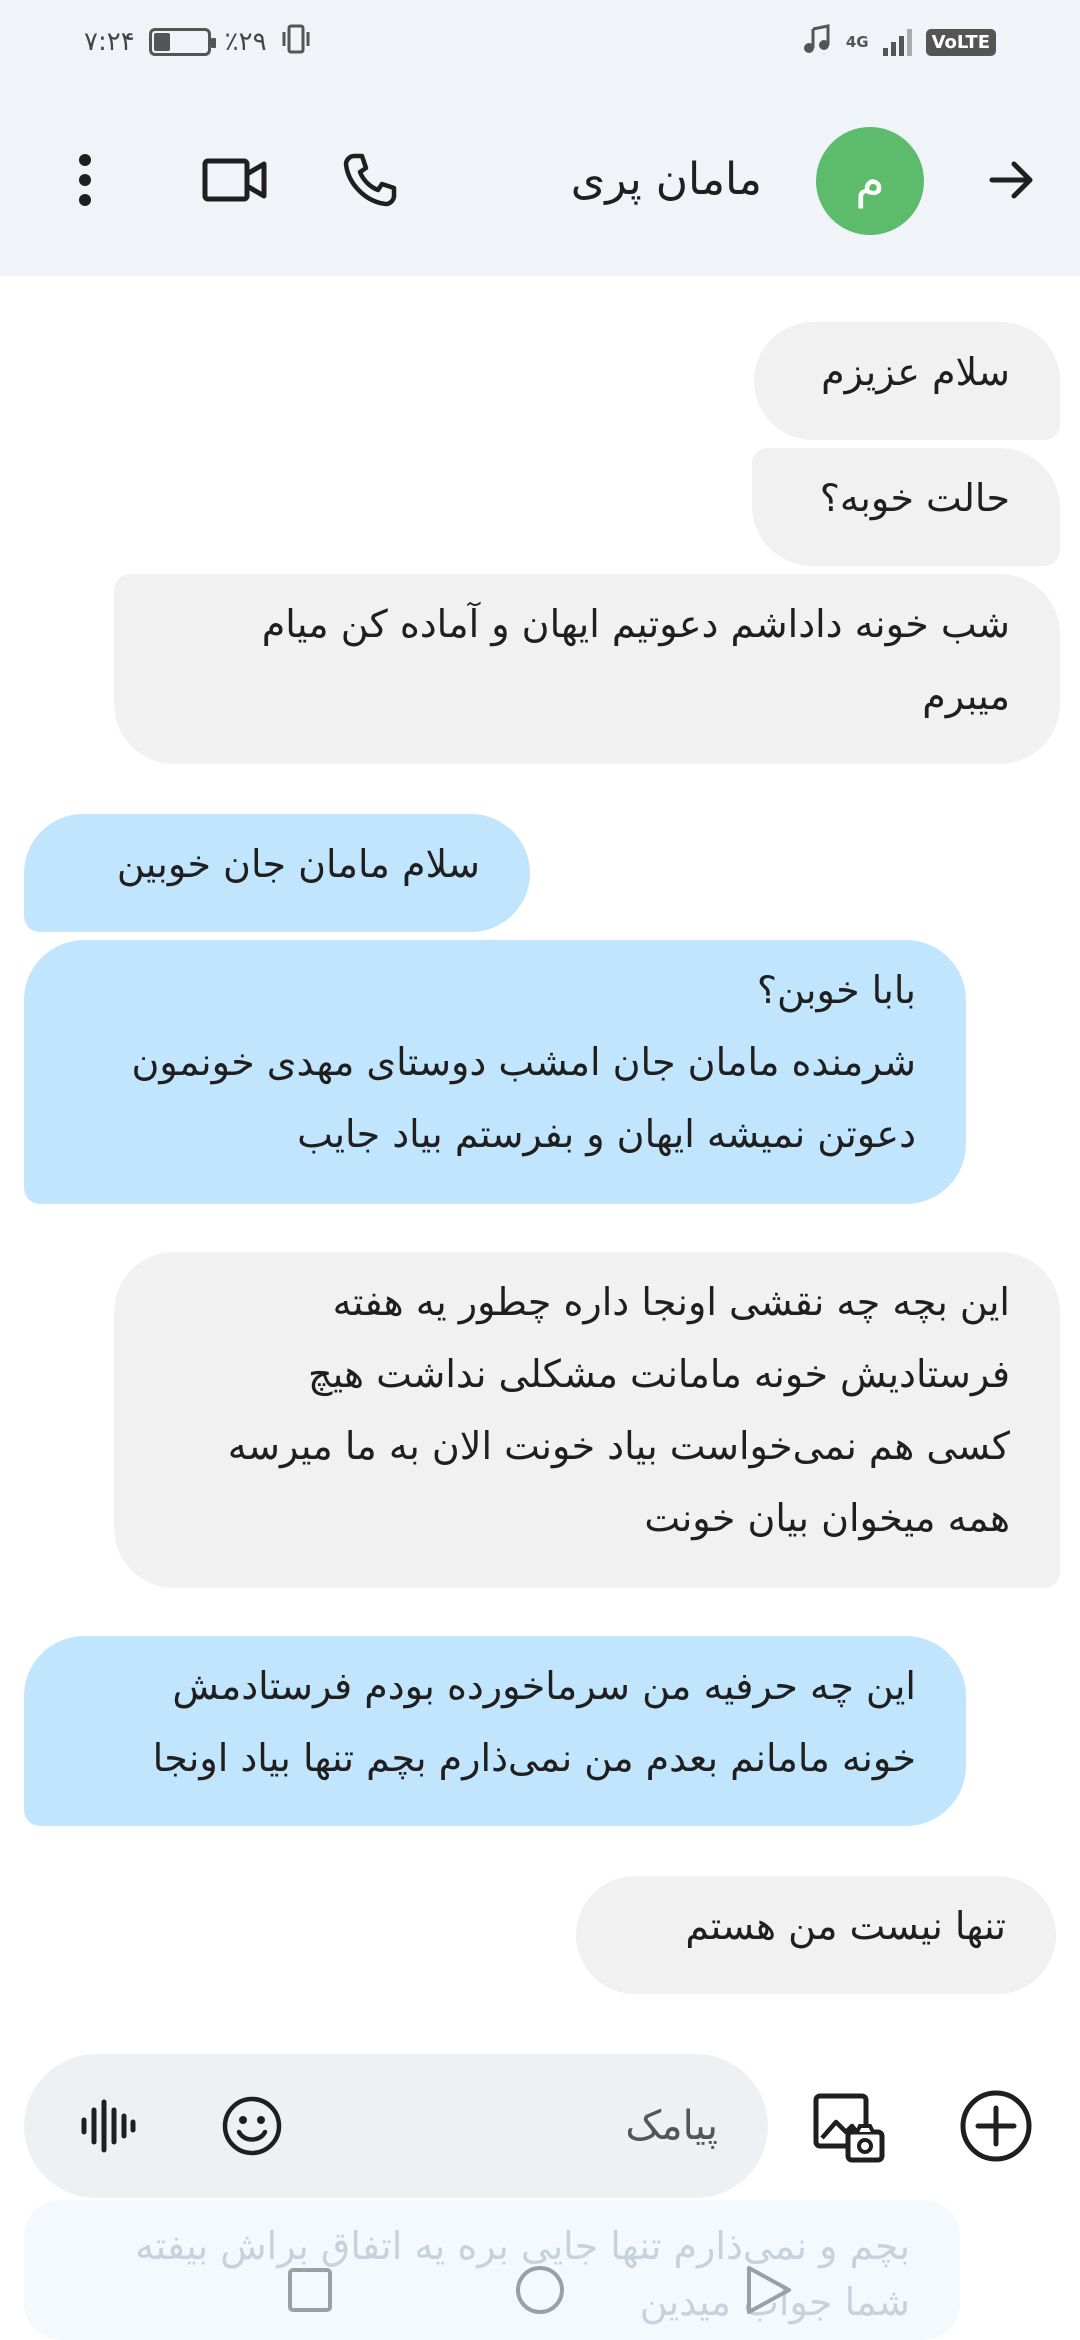  I want to click on status-left: ۷:۲۴ ٪۲۹, so click(197, 42).